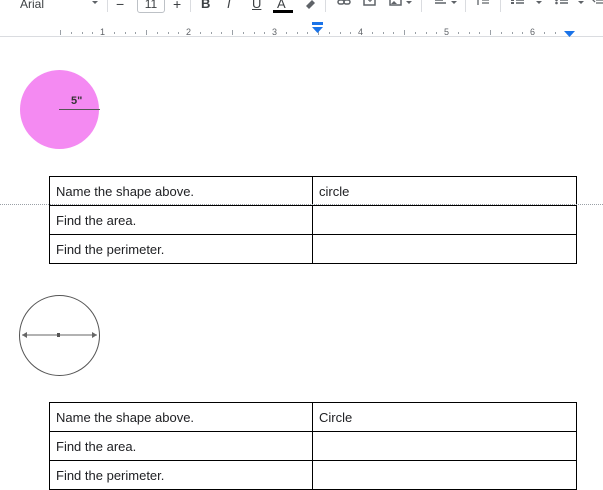 The height and width of the screenshot is (490, 603). Describe the element at coordinates (79, 109) in the screenshot. I see `radius-line` at that location.